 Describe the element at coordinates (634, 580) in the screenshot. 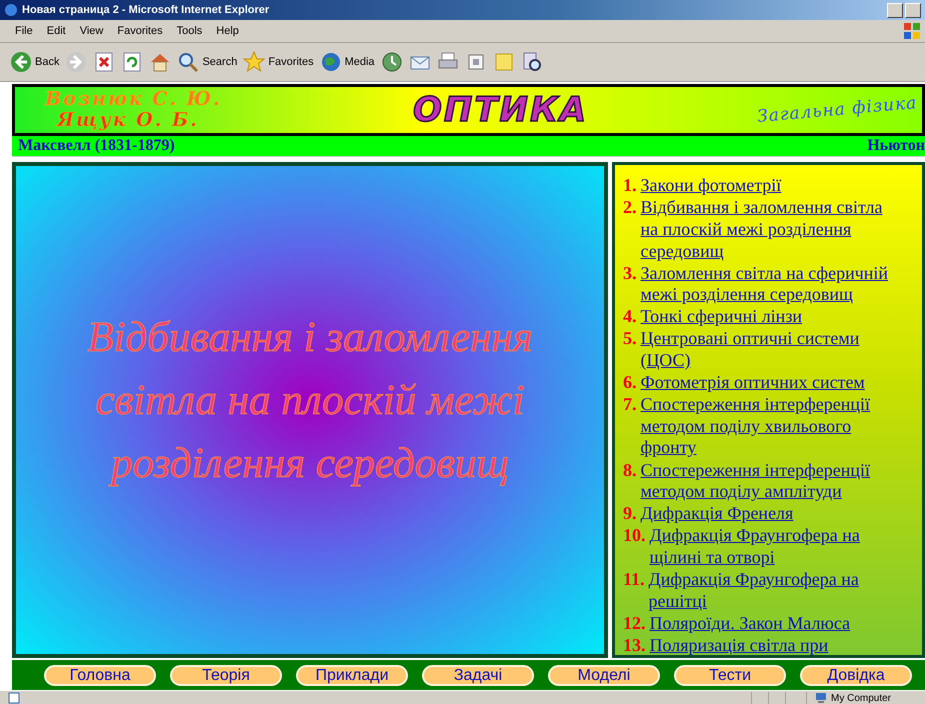

I see `topic-number: 11.` at that location.